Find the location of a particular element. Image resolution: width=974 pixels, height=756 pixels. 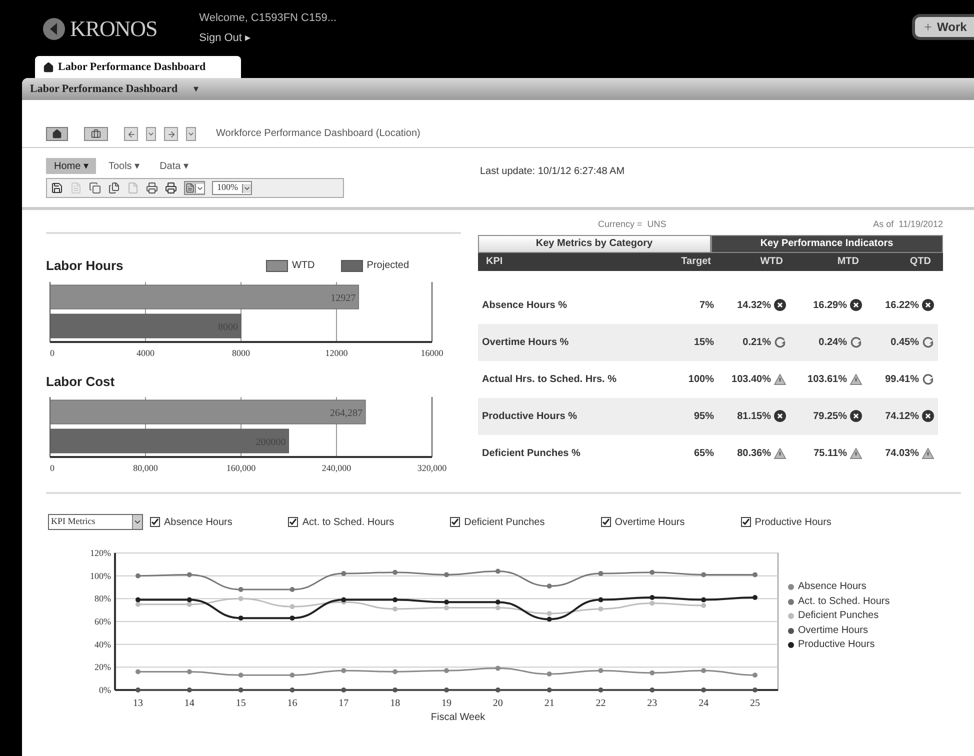

left-arrow-icon is located at coordinates (131, 134).